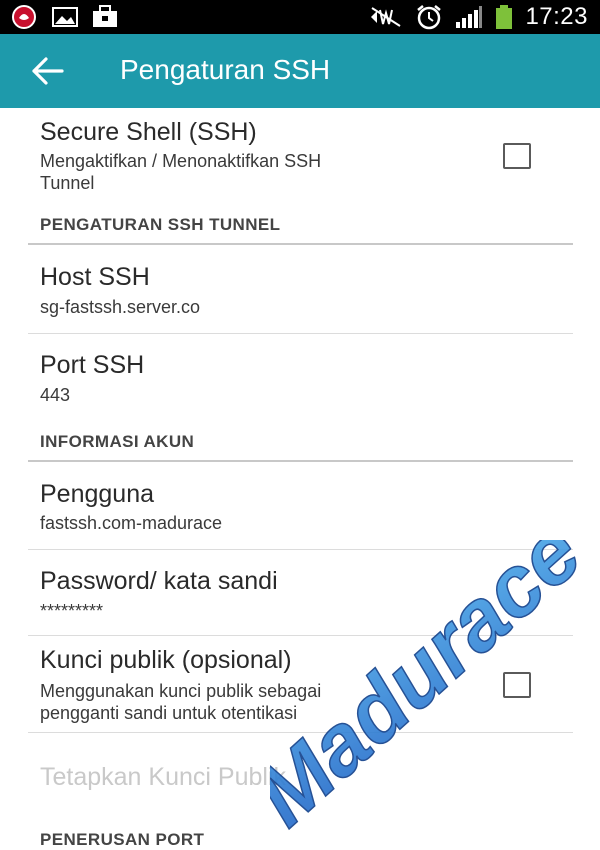 The image size is (600, 850). What do you see at coordinates (300, 592) in the screenshot?
I see `password-pref: Password/ kata sandi *********` at bounding box center [300, 592].